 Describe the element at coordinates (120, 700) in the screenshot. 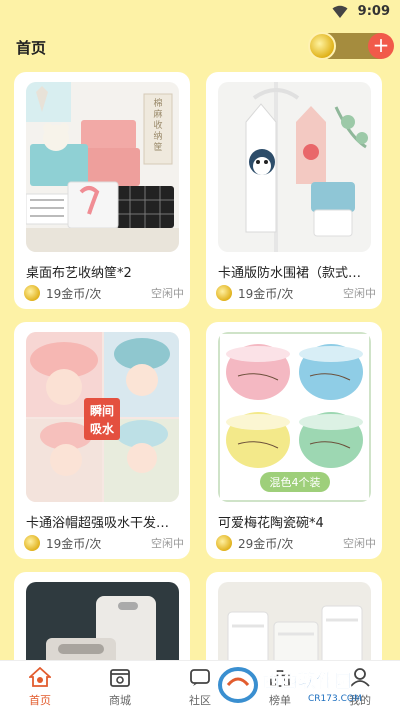

I see `nav-shop-label: 商城` at that location.